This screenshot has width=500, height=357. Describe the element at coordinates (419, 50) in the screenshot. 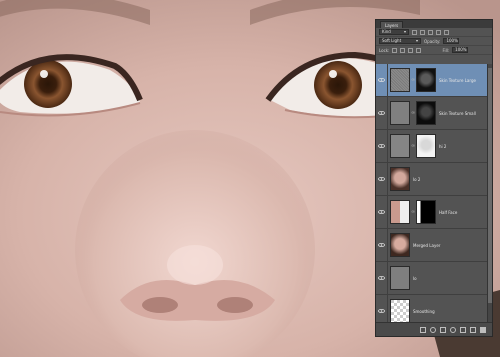

I see `lock-all-icon` at that location.